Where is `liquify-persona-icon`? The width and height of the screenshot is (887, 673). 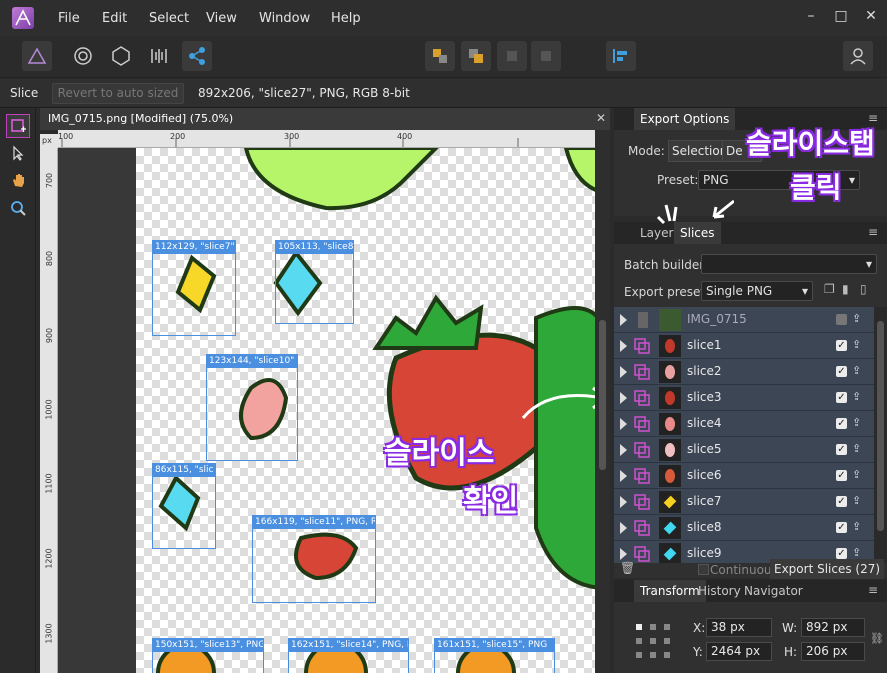 liquify-persona-icon is located at coordinates (83, 56).